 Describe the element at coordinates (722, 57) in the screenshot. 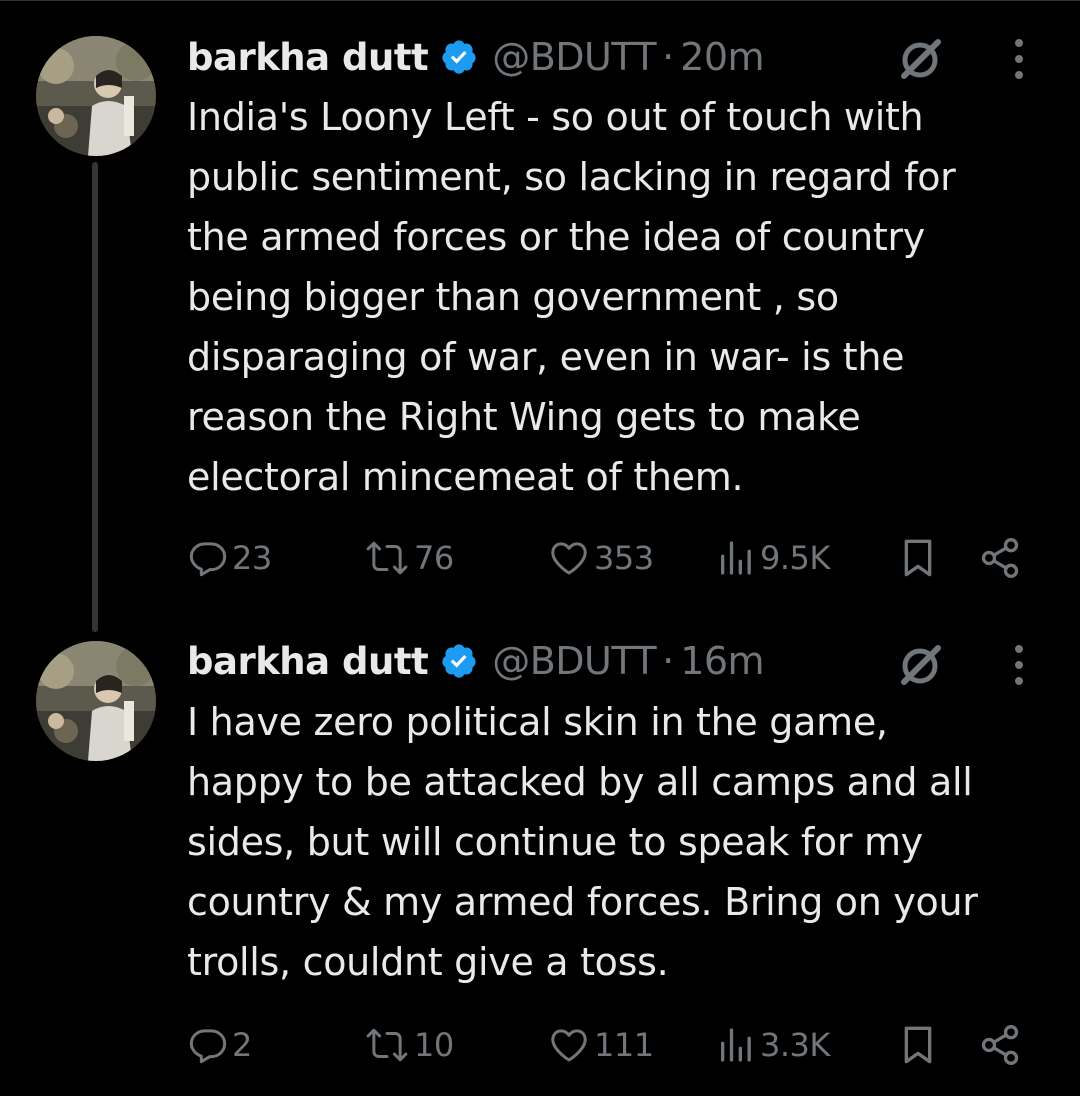

I see `timestamp: 20m` at that location.